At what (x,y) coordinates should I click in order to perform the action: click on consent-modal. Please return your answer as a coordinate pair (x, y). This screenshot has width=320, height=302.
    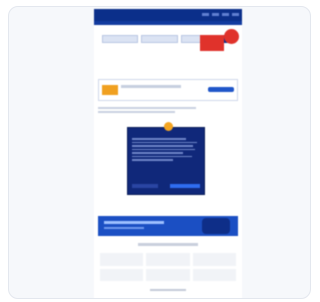
    Looking at the image, I should click on (166, 161).